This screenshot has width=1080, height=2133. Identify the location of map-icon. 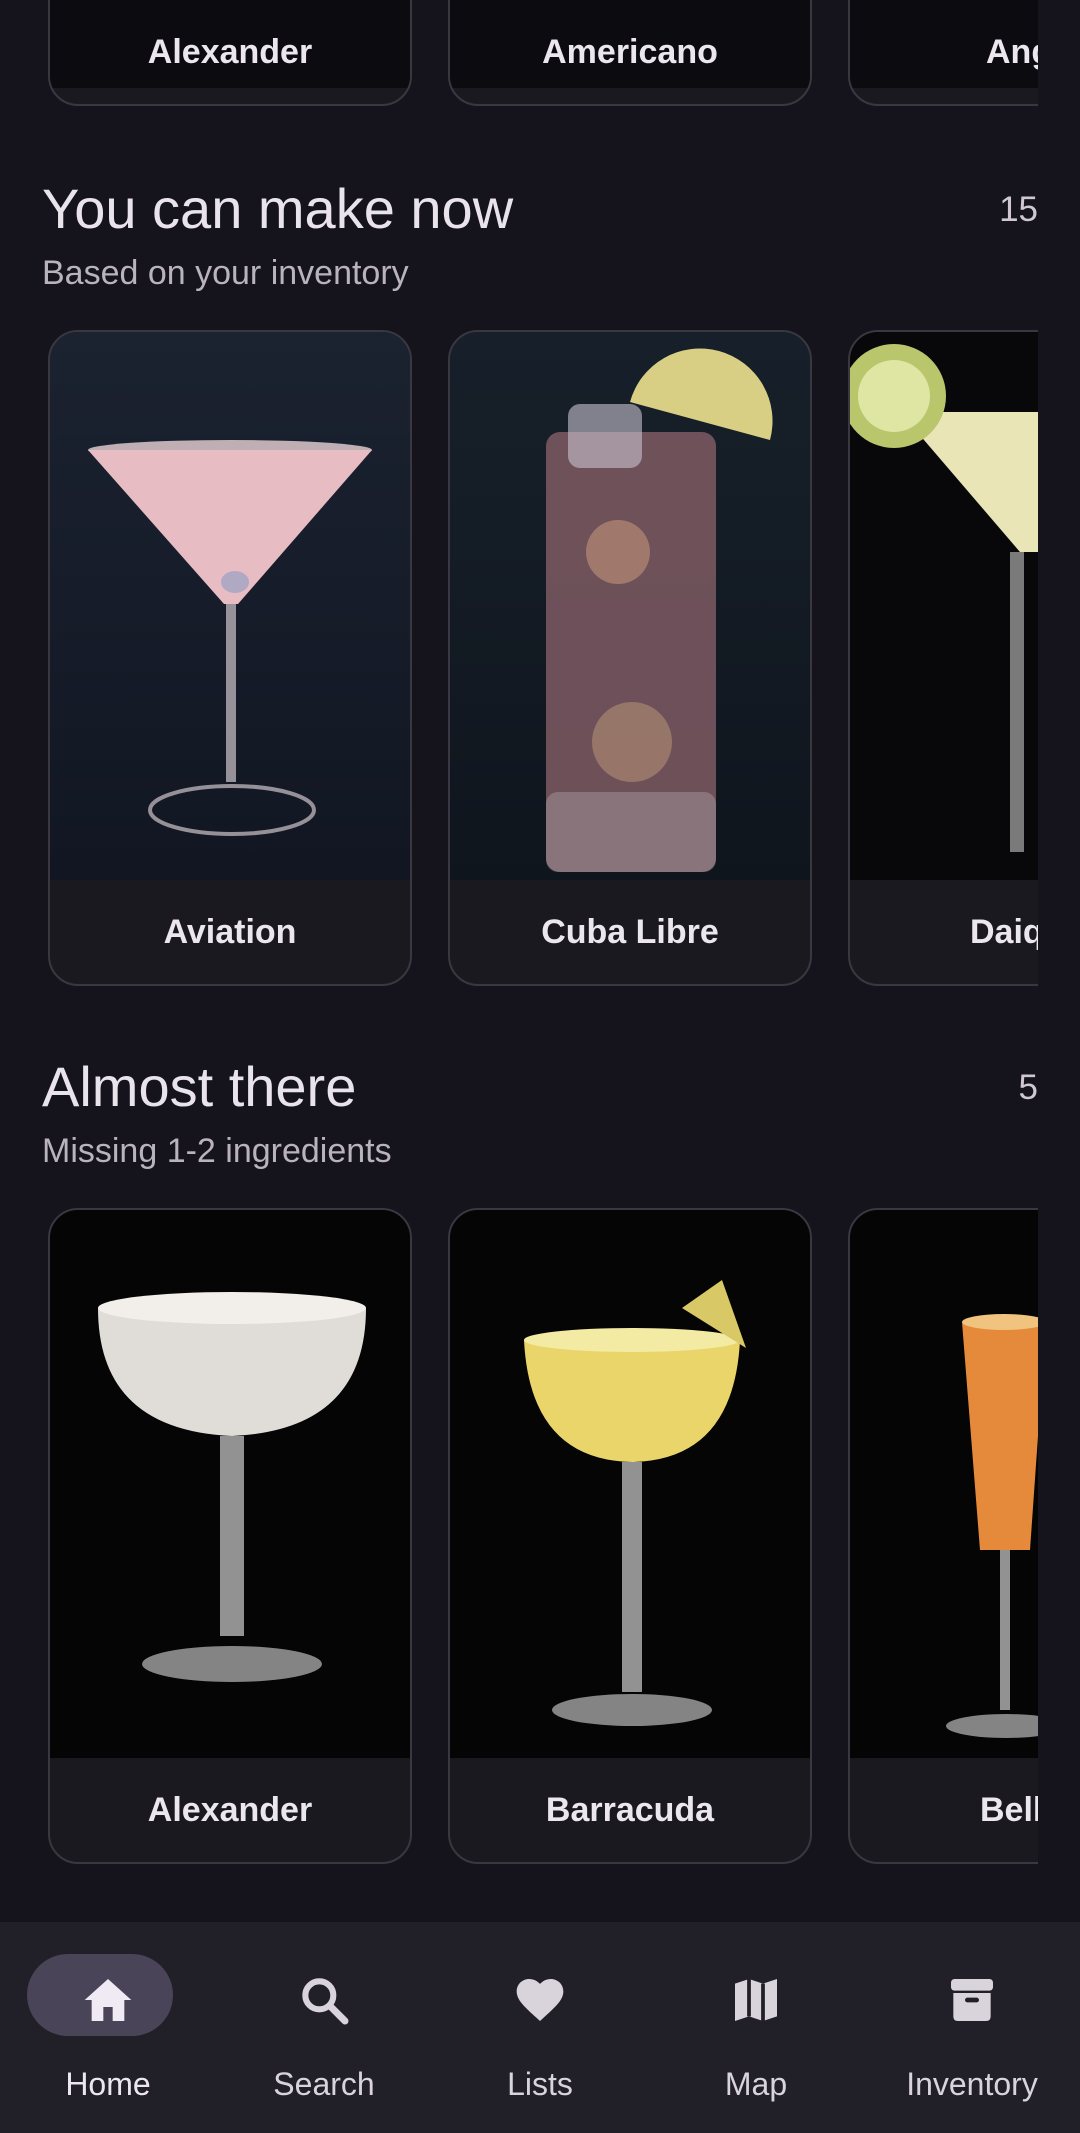
(756, 2000).